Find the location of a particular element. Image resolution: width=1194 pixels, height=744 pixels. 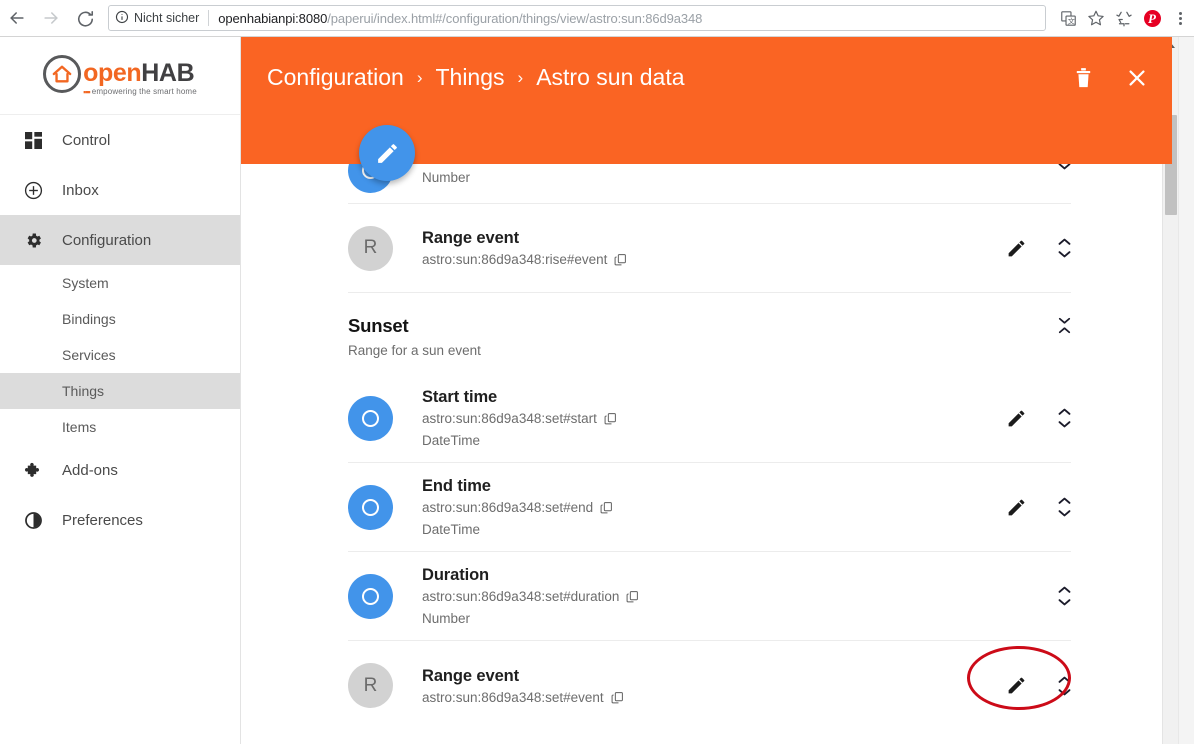

channel-group-header-sunset: Sunset Range for a sun event is located at coordinates (709, 333).